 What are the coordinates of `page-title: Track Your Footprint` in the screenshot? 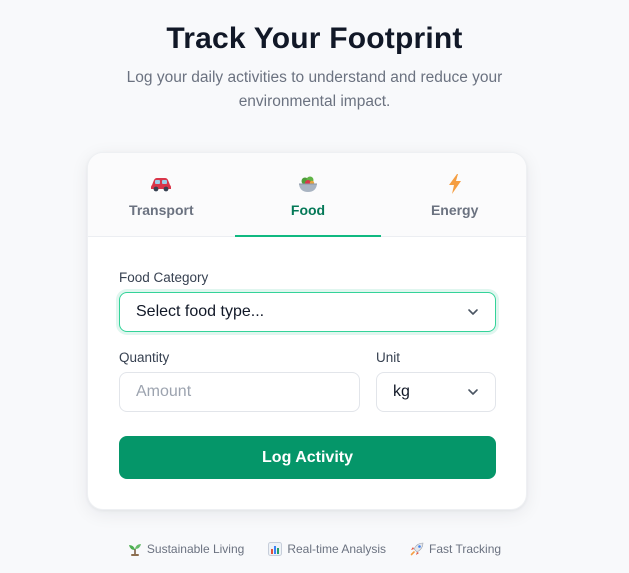 It's located at (314, 38).